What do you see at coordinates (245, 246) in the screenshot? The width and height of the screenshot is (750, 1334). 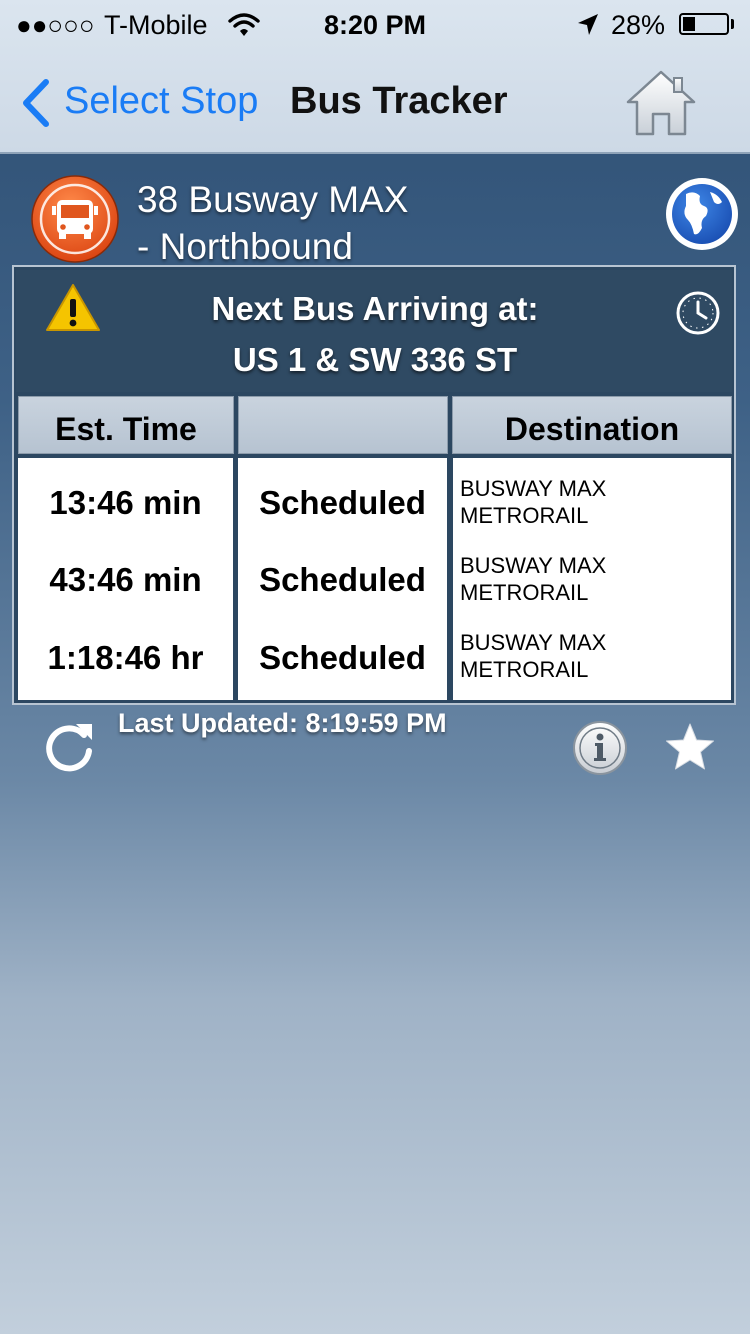 I see `route-direction: - Northbound` at bounding box center [245, 246].